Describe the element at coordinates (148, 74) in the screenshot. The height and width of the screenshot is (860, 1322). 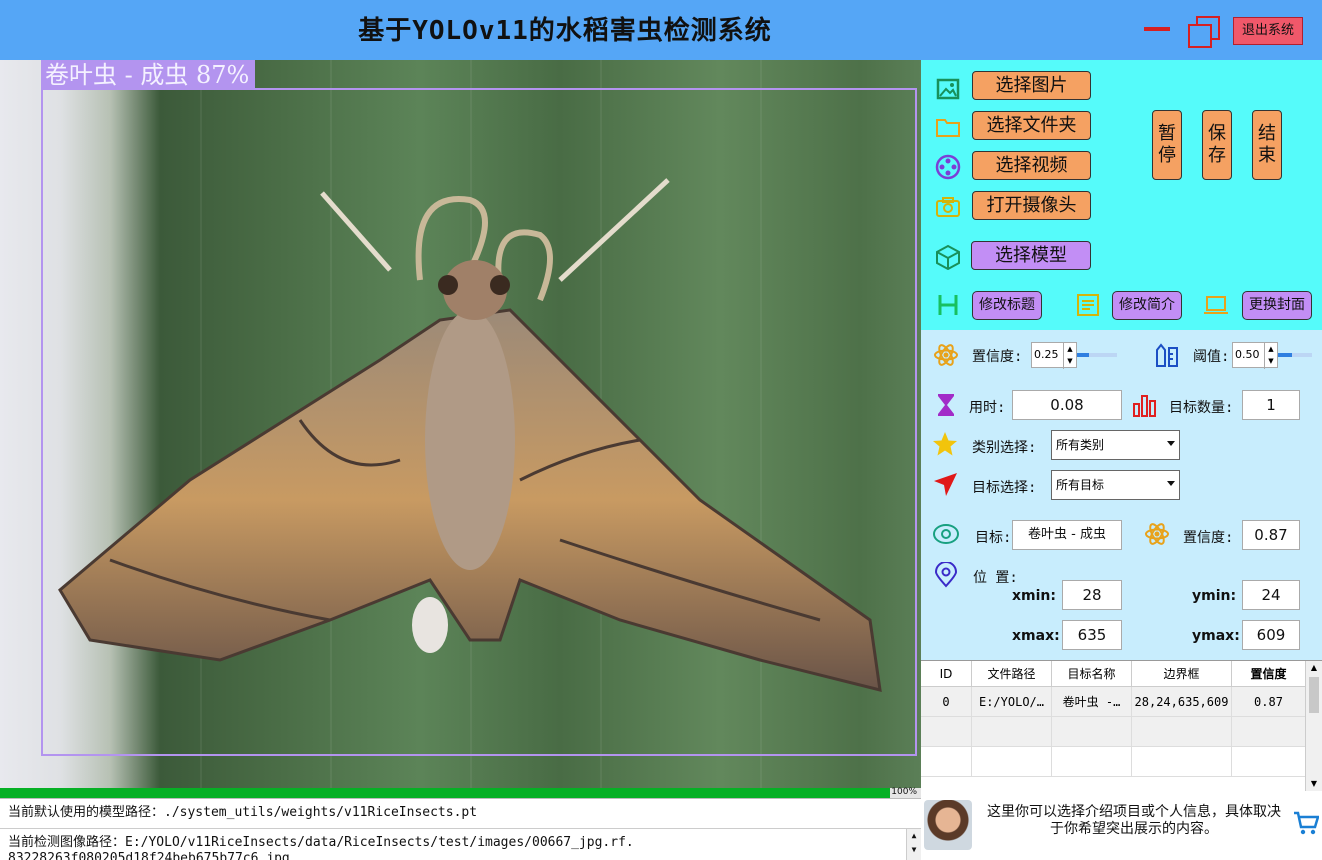
I see `detection-label: 卷叶虫 - 成虫 87%` at that location.